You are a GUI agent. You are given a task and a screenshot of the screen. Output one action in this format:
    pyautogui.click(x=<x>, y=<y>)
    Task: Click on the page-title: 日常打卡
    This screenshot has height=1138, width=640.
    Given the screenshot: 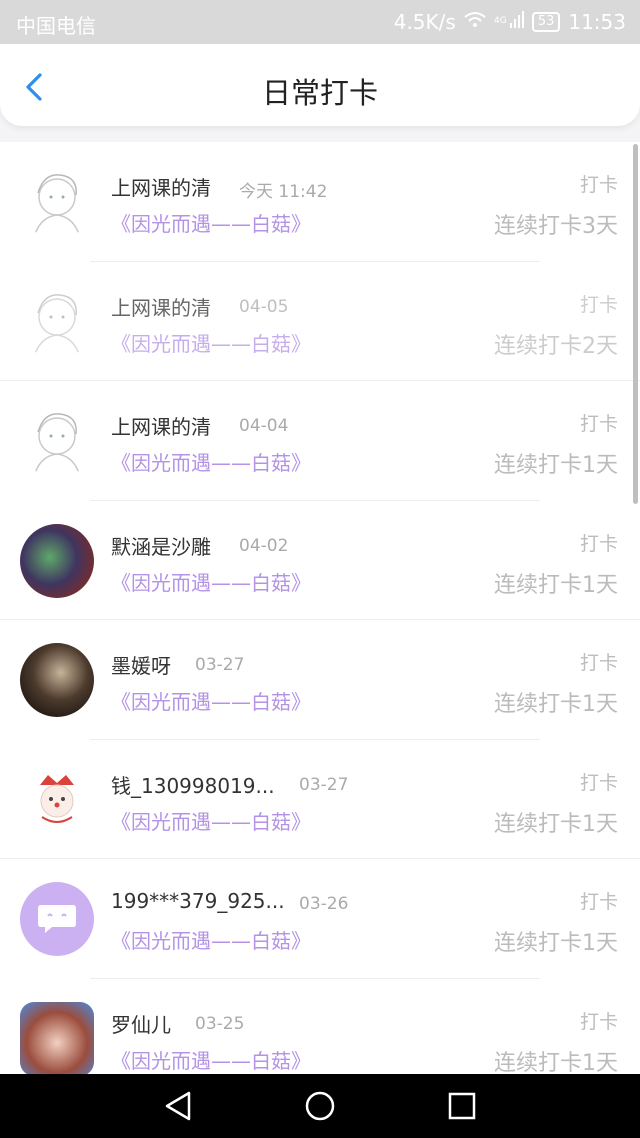 What is the action you would take?
    pyautogui.click(x=319, y=93)
    